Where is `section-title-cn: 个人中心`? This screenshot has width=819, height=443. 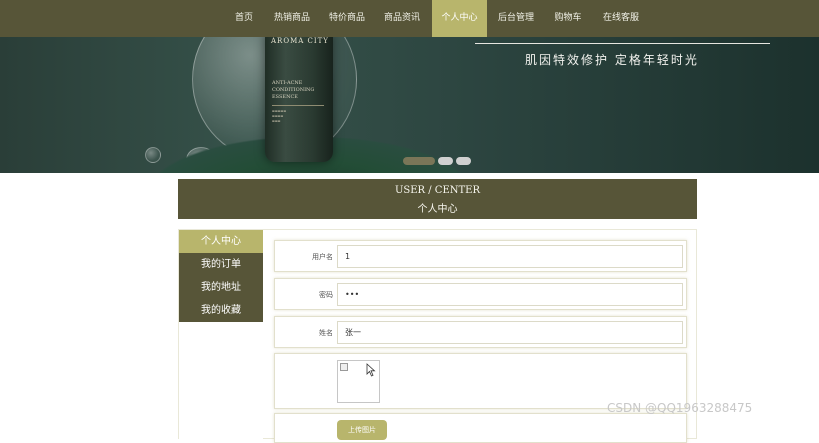 section-title-cn: 个人中心 is located at coordinates (437, 209).